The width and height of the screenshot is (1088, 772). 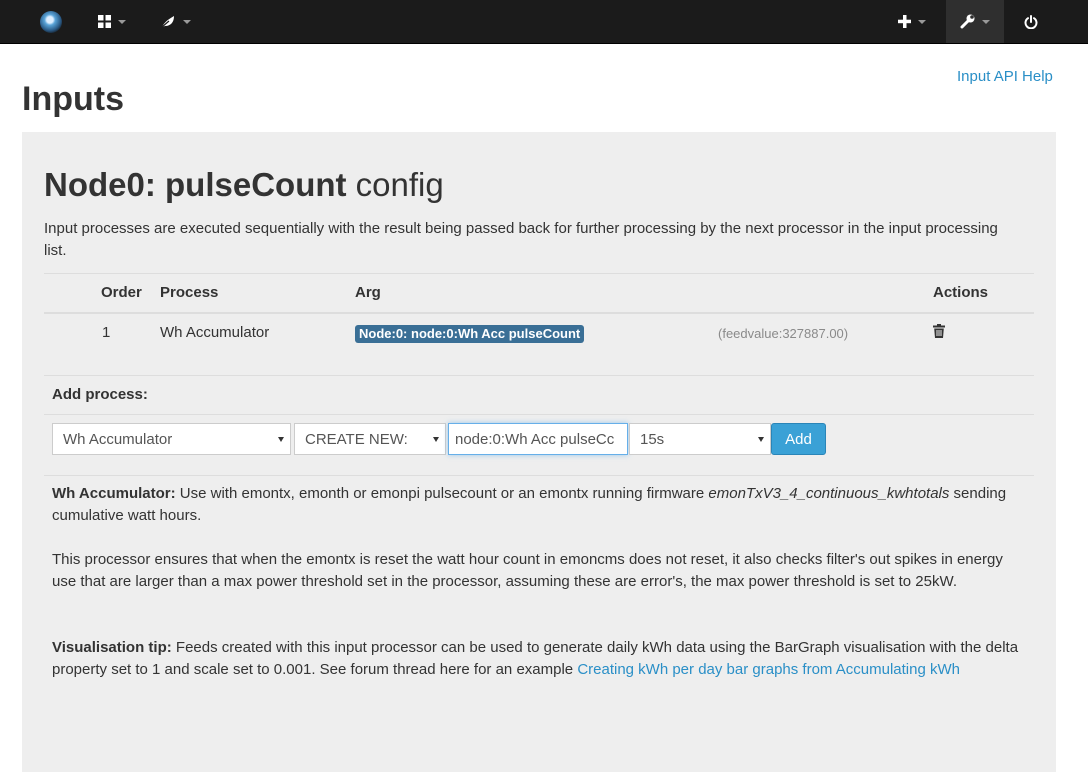 I want to click on admin-menu-button, so click(x=975, y=21).